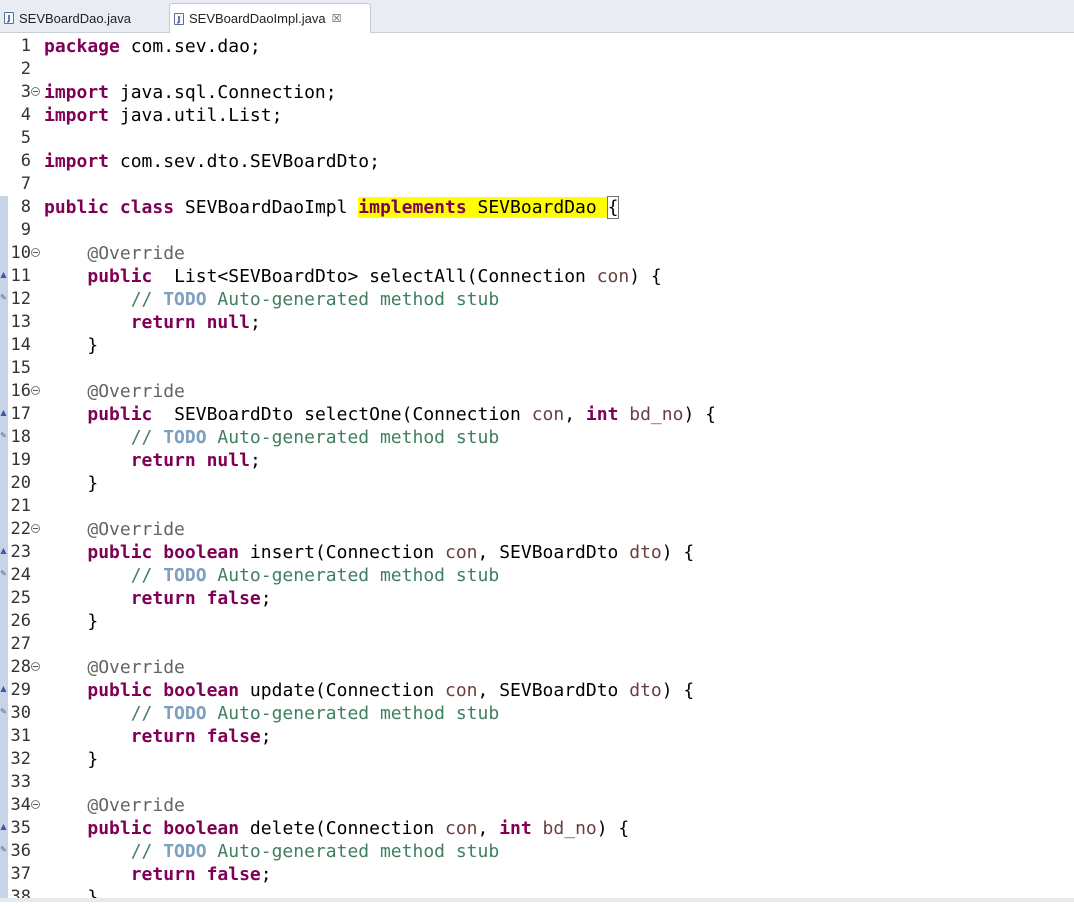 This screenshot has width=1074, height=906. Describe the element at coordinates (163, 115) in the screenshot. I see `code-text: import java.util.List;` at that location.